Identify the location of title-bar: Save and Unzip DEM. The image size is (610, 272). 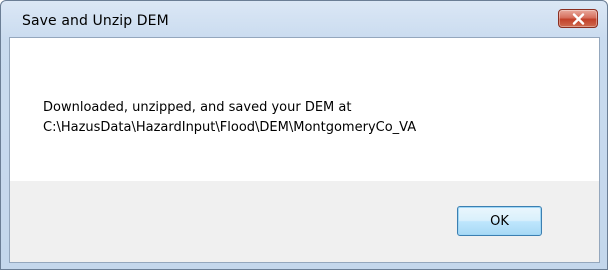
(304, 19).